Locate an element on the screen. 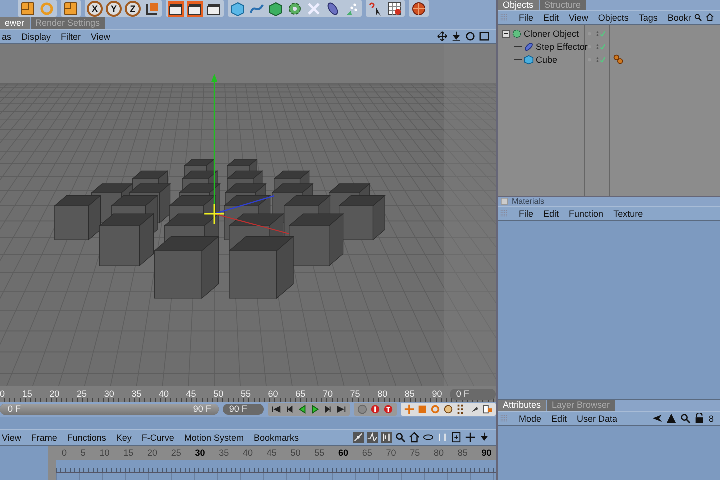 The height and width of the screenshot is (480, 720). rotate-view-icon is located at coordinates (470, 36).